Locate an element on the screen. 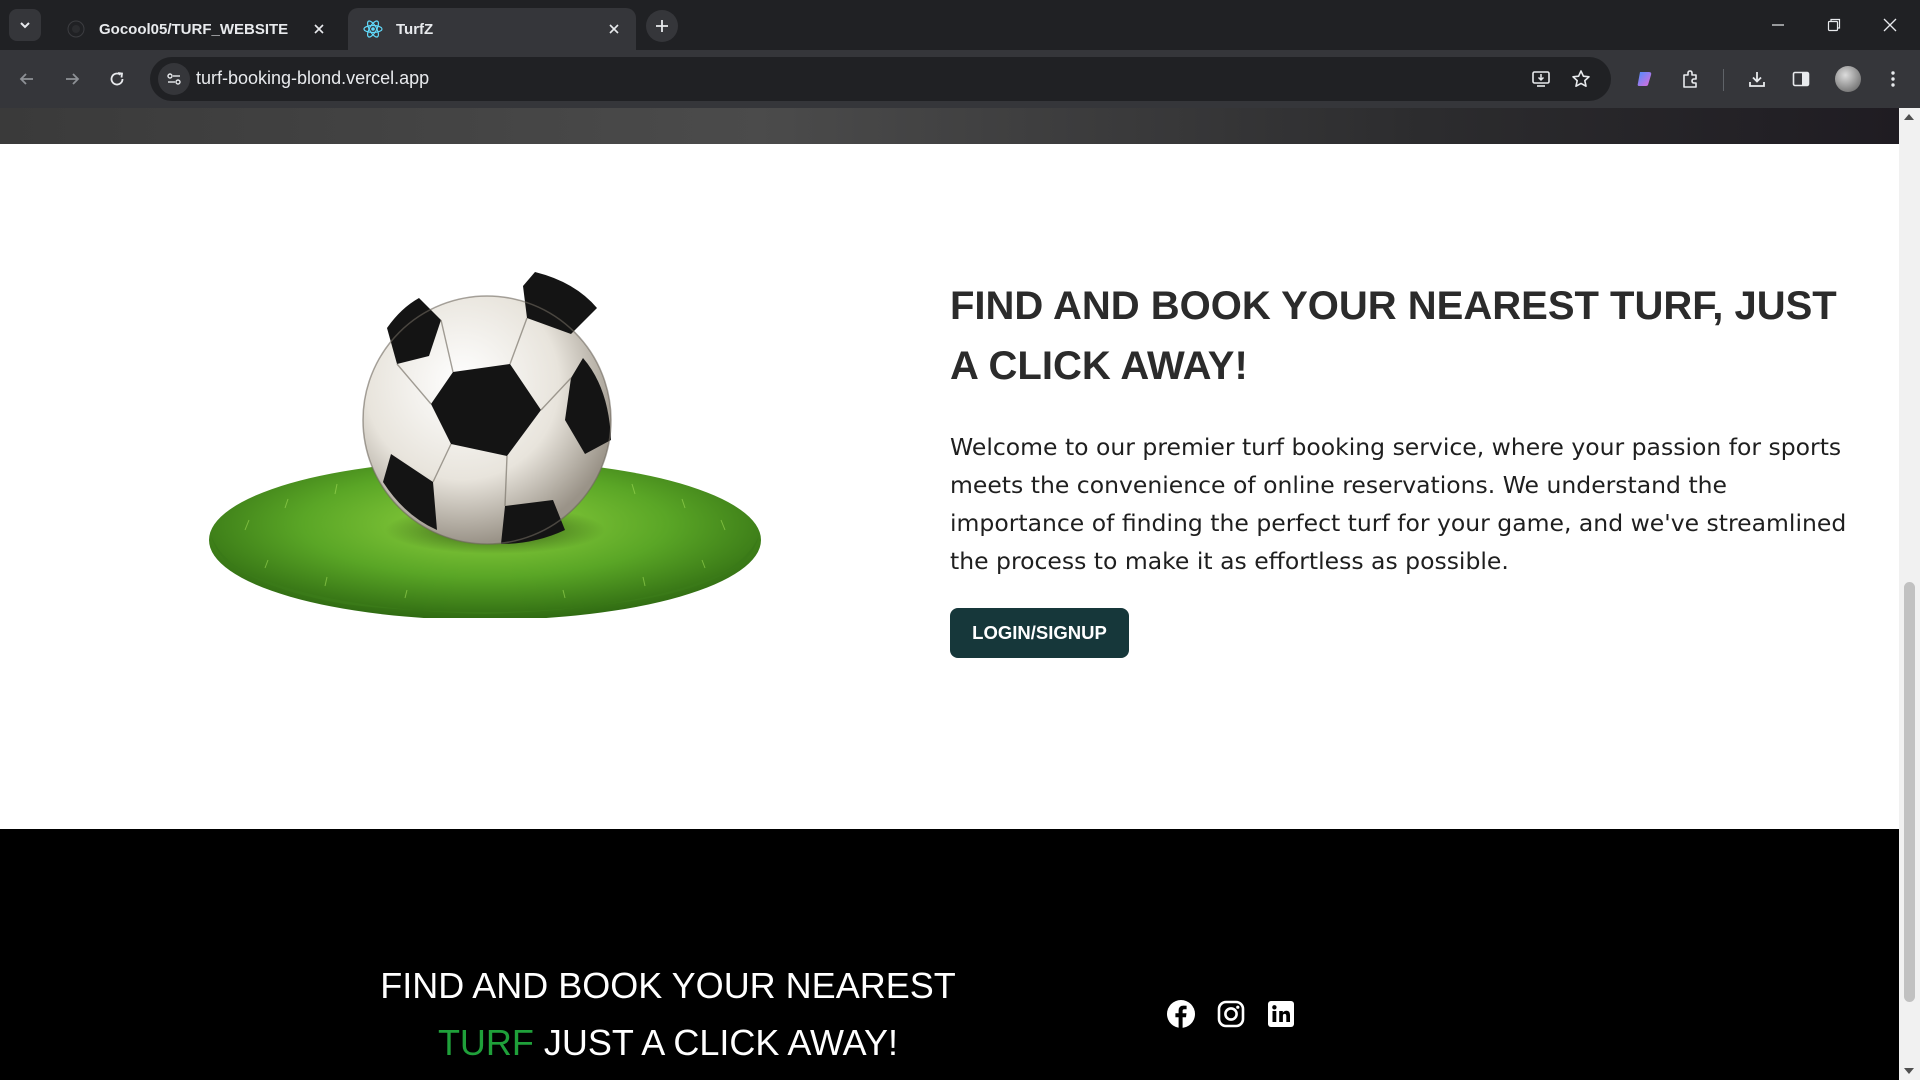 The height and width of the screenshot is (1080, 1920). minimize-icon is located at coordinates (1778, 25).